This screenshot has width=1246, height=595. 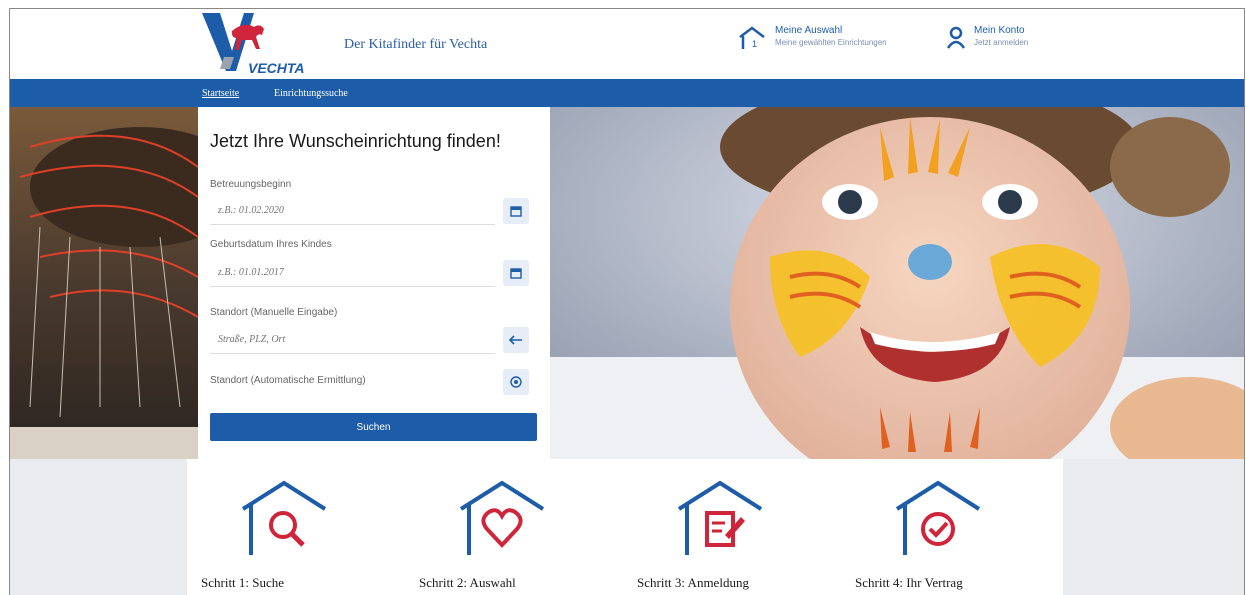 What do you see at coordinates (416, 44) in the screenshot?
I see `site-tagline: Der Kitafinder für Vechta` at bounding box center [416, 44].